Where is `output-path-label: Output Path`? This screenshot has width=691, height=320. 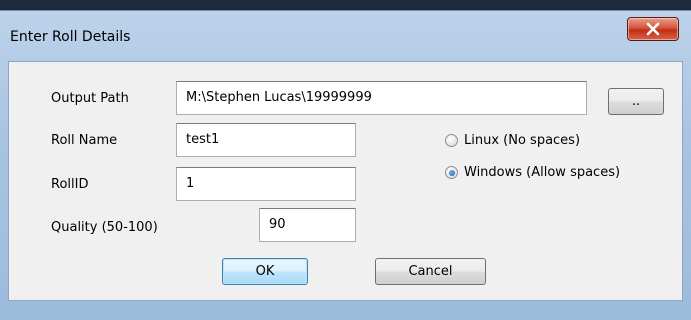
output-path-label: Output Path is located at coordinates (90, 98).